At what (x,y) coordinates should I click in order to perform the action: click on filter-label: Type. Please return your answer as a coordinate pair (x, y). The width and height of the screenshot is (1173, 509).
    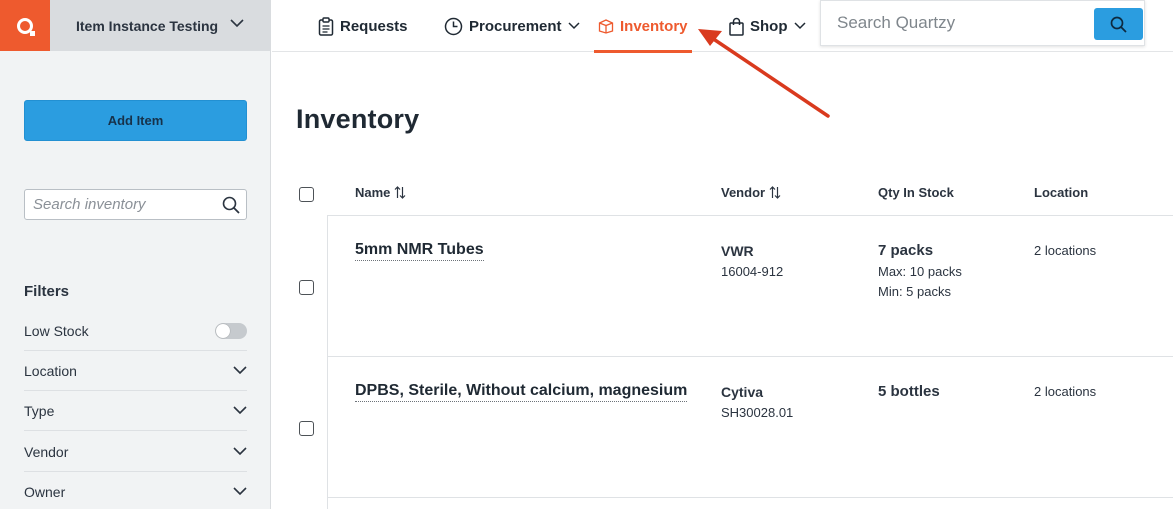
    Looking at the image, I should click on (39, 410).